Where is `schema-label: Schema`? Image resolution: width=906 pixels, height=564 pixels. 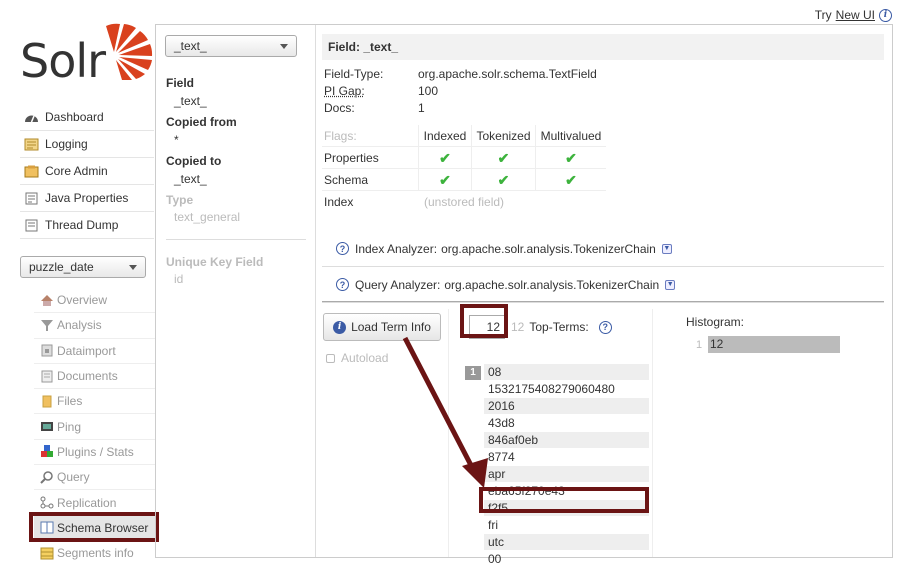 schema-label: Schema is located at coordinates (346, 179).